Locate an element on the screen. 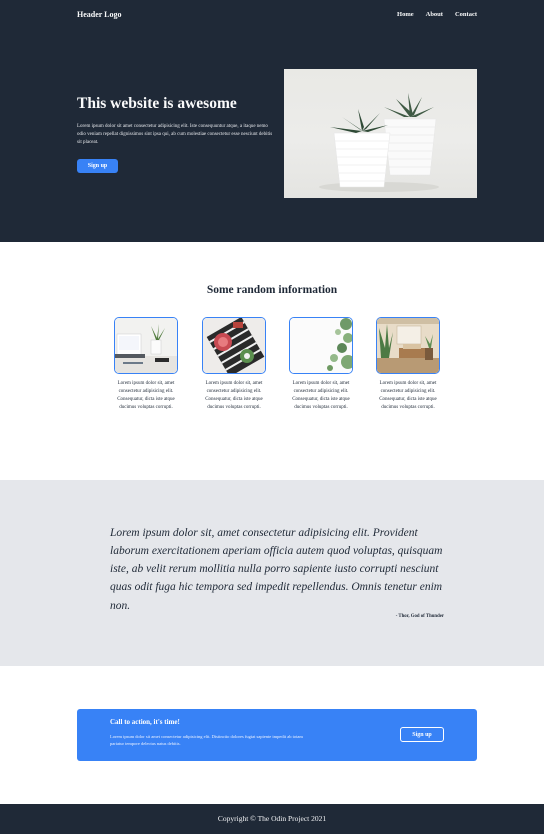 Image resolution: width=544 pixels, height=834 pixels. nav-links: Home About Contact is located at coordinates (437, 14).